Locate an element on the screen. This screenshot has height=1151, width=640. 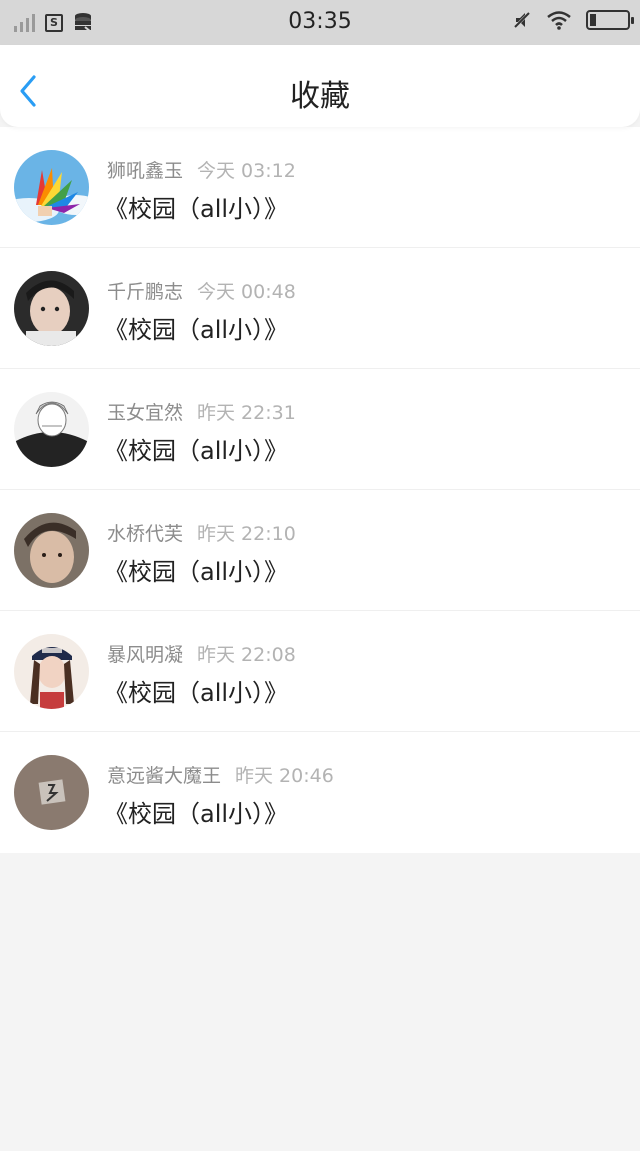
item-meta: 暴风明凝 昨天 22:08 is located at coordinates (201, 653).